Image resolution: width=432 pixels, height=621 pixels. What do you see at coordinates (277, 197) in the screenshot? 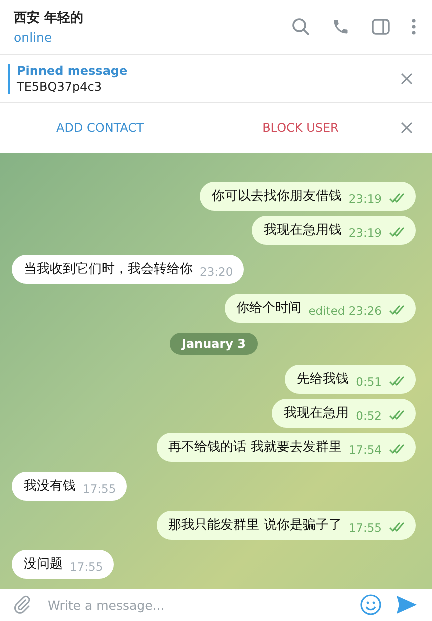
I see `message-text: 你可以去找你朋友借钱` at bounding box center [277, 197].